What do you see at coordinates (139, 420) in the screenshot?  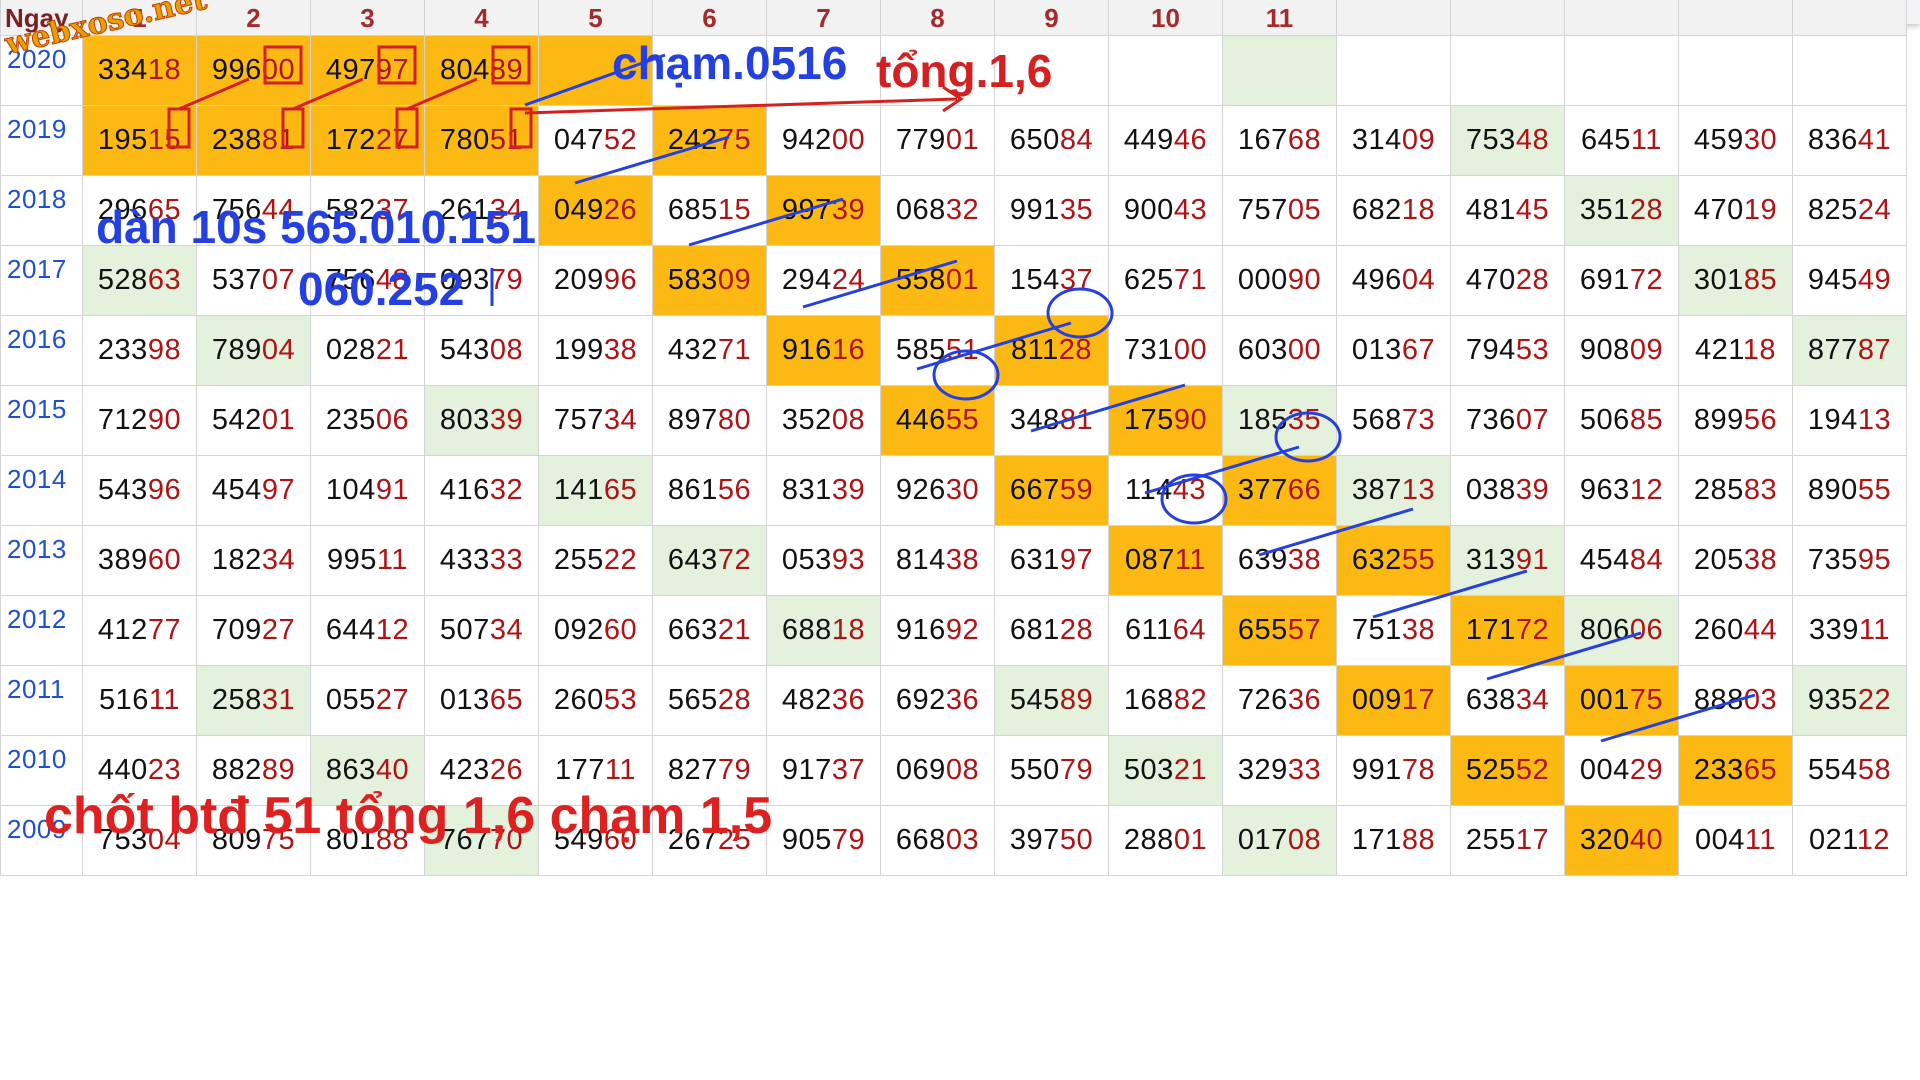 I see `result-cell: 71290` at bounding box center [139, 420].